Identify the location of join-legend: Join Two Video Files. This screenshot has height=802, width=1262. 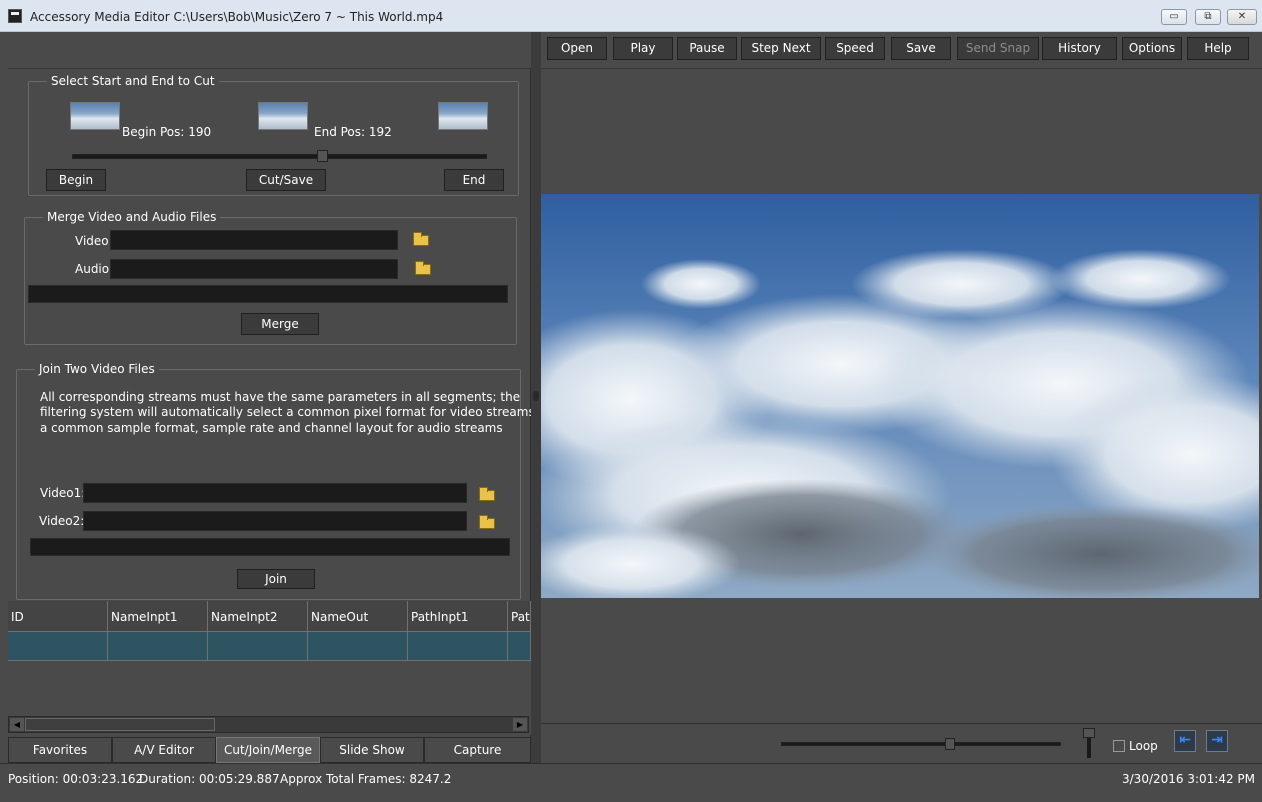
(97, 369).